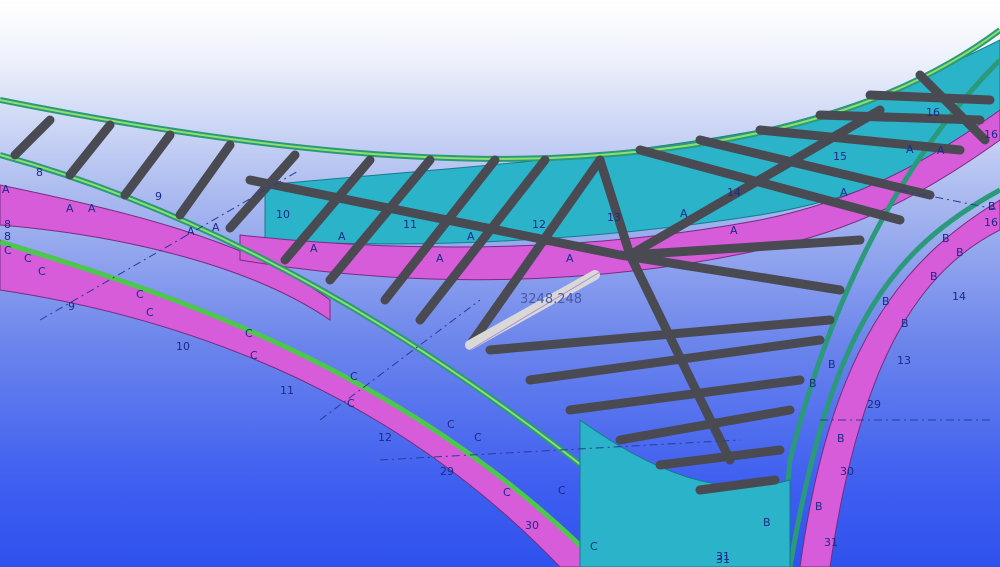 The height and width of the screenshot is (567, 1000). I want to click on selected-member, so click(532, 310).